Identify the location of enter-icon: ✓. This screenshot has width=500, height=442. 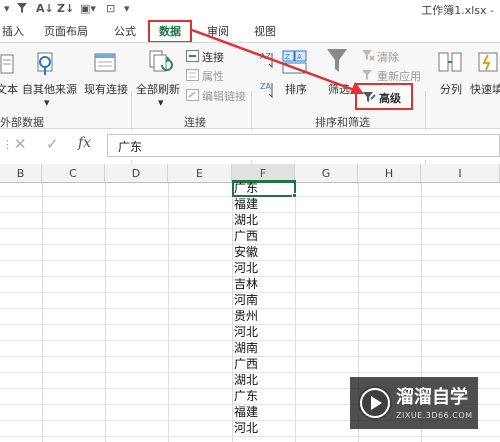
(52, 144).